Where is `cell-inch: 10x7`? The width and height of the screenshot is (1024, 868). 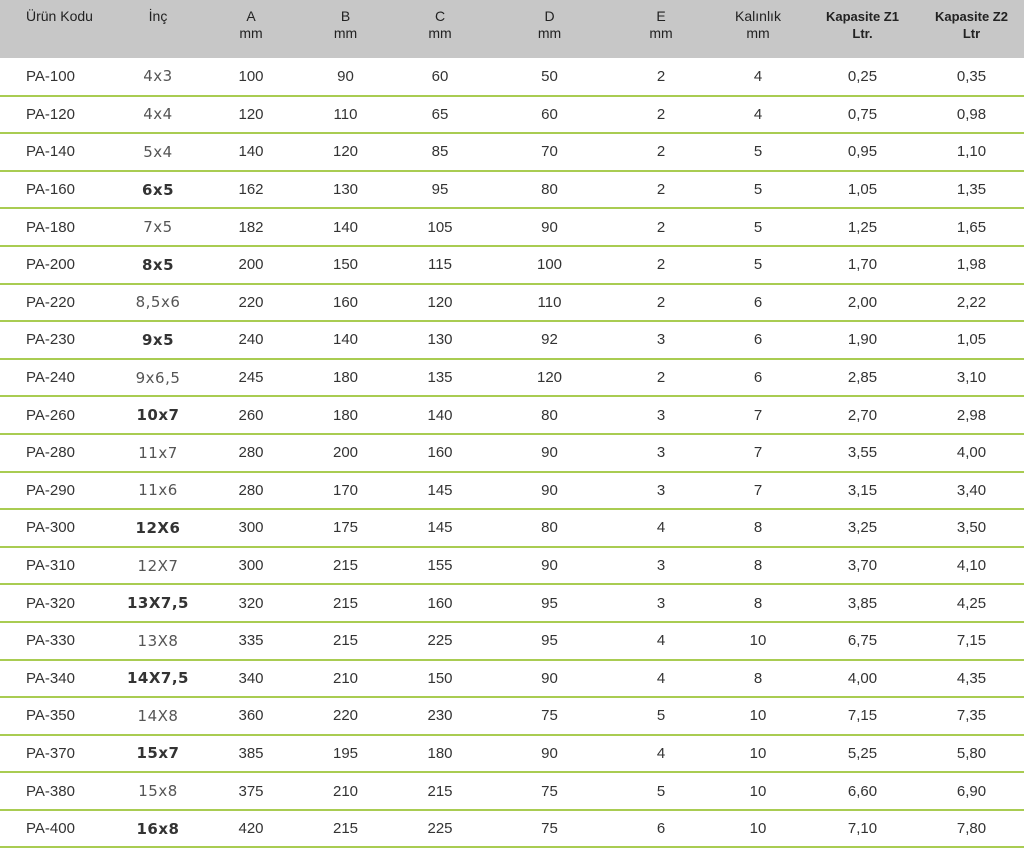 cell-inch: 10x7 is located at coordinates (158, 415).